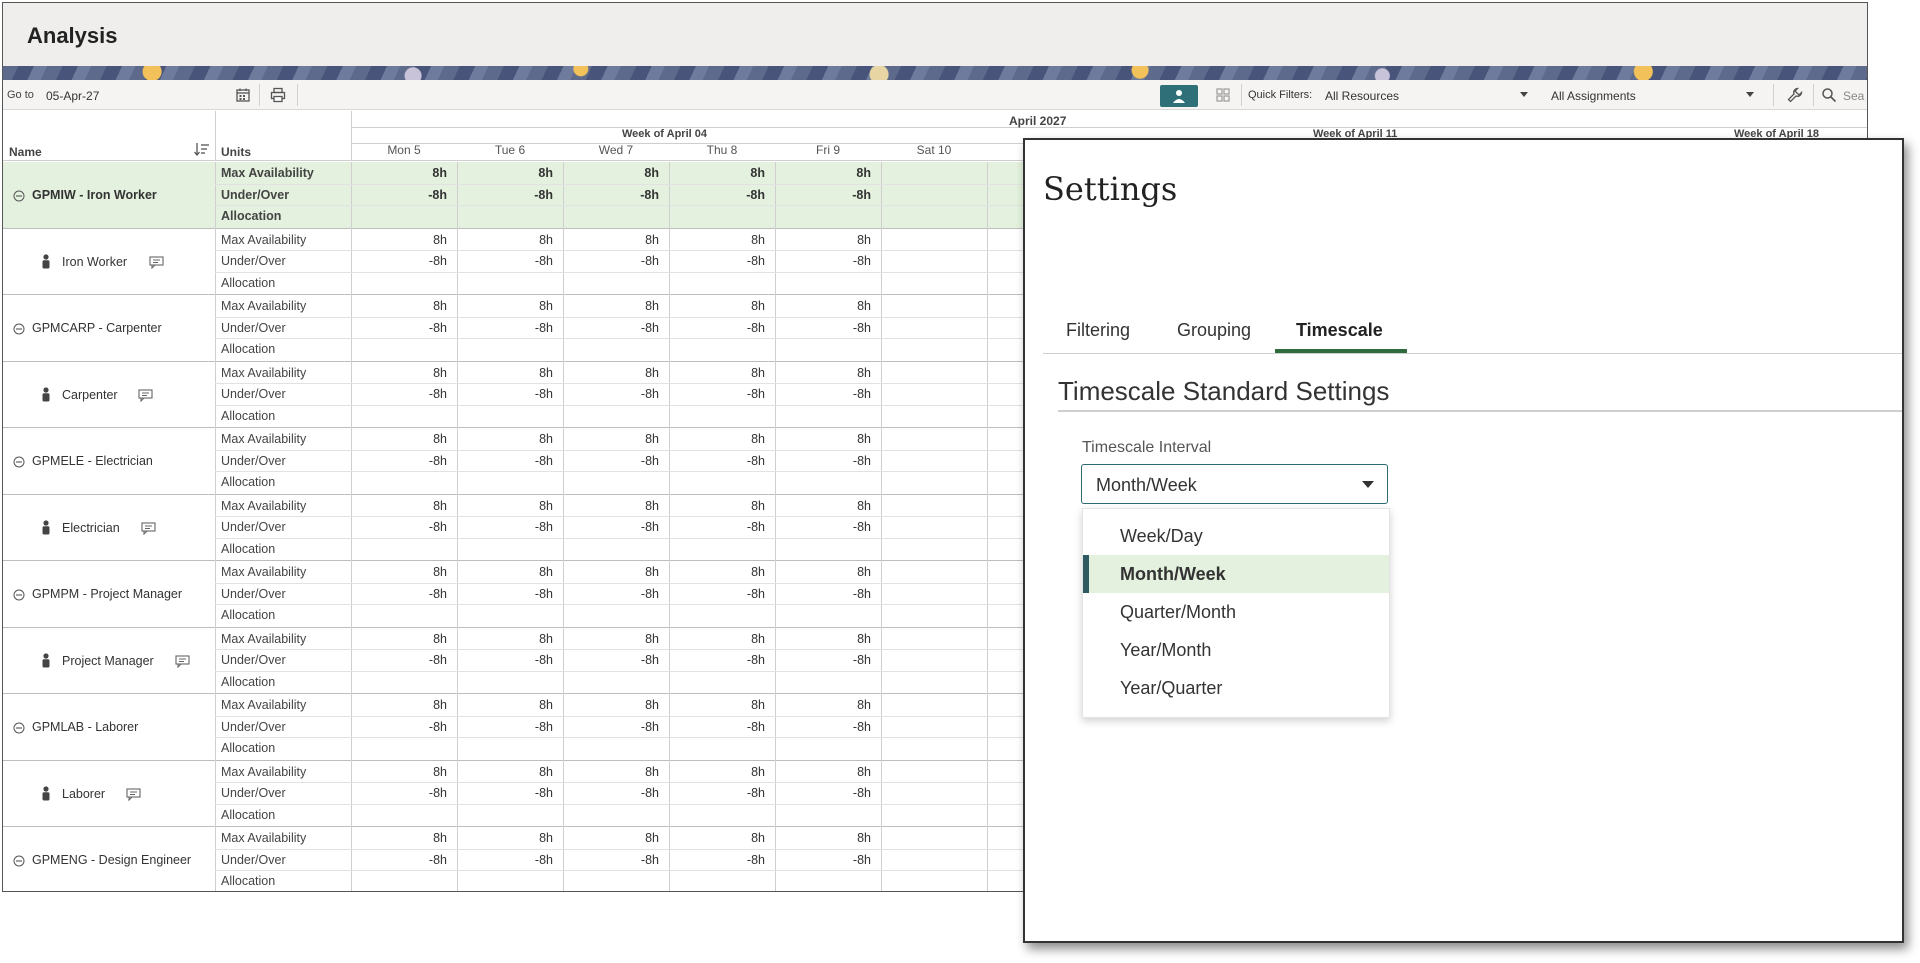 This screenshot has width=1920, height=963. I want to click on option-quarter-month: Quarter/Month, so click(1236, 612).